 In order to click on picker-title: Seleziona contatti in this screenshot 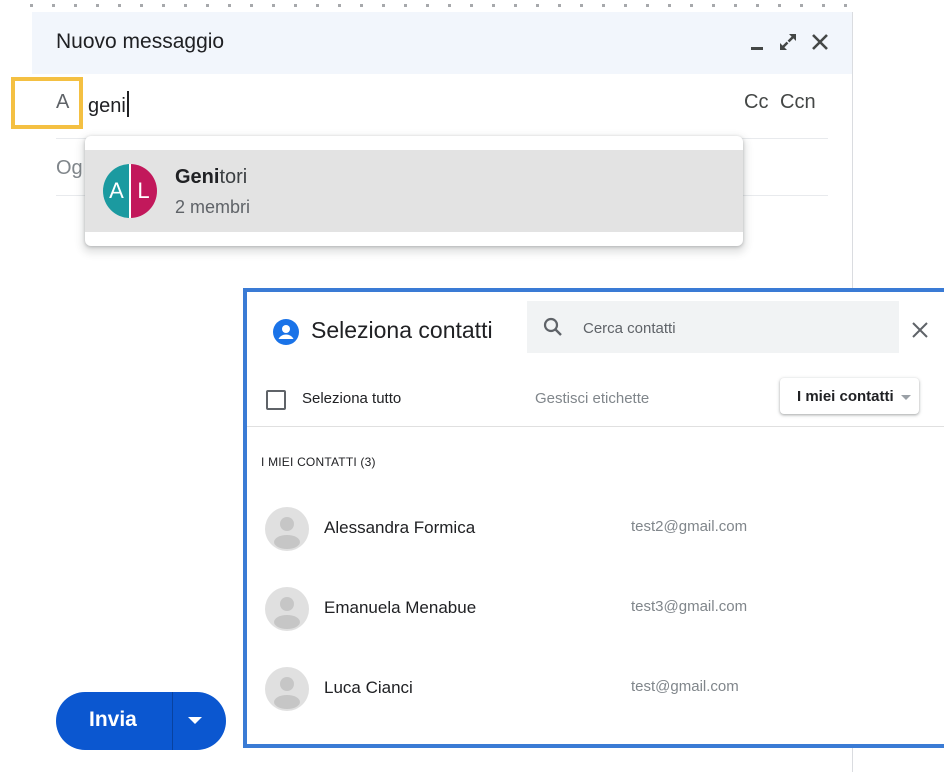, I will do `click(402, 330)`.